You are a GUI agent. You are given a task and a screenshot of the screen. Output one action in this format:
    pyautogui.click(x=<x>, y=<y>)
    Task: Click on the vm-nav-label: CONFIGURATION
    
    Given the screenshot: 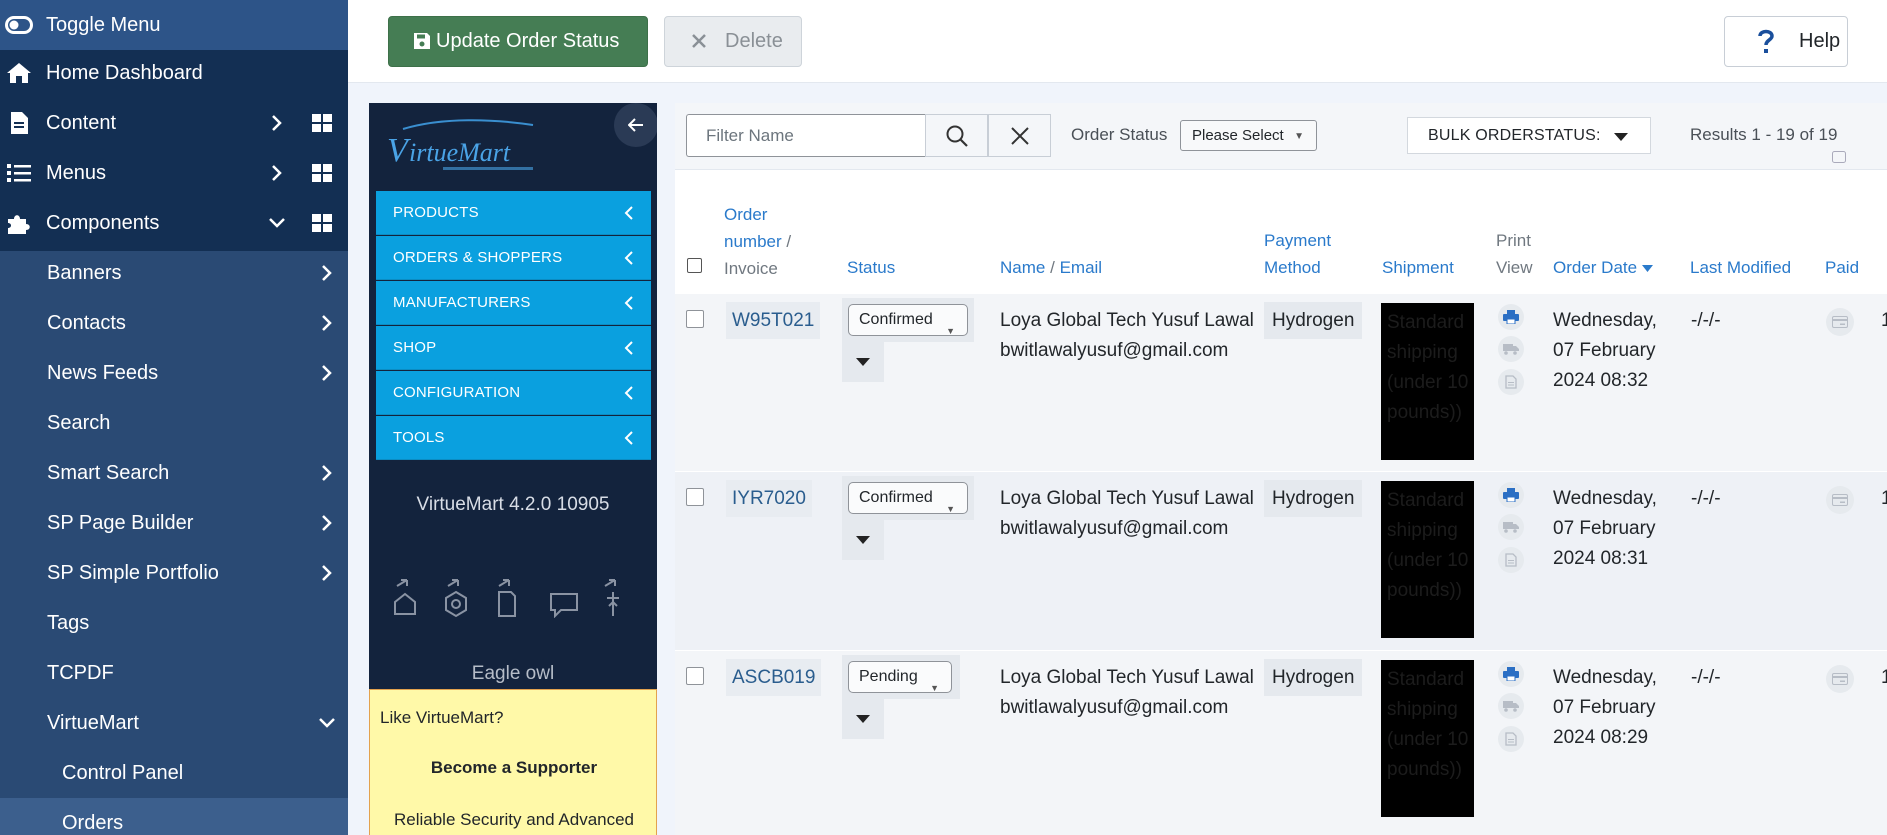 What is the action you would take?
    pyautogui.click(x=457, y=392)
    